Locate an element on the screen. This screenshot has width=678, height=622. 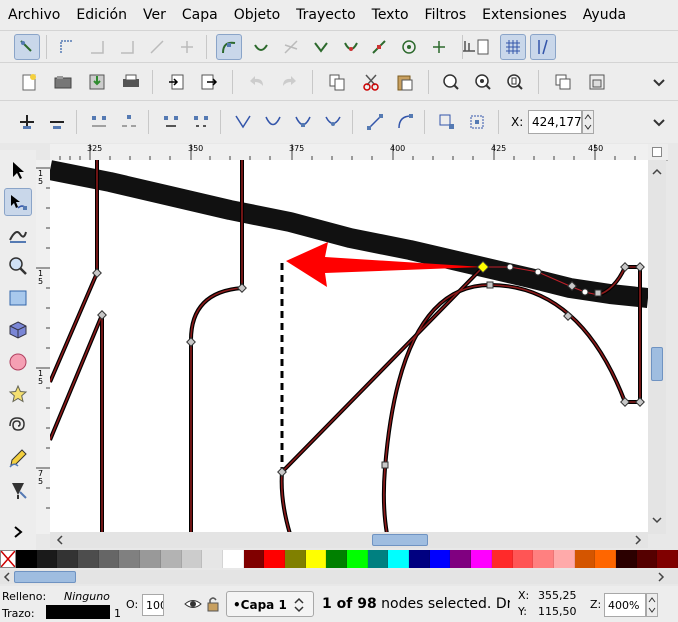
snap-bbox-mid-icon is located at coordinates (157, 47).